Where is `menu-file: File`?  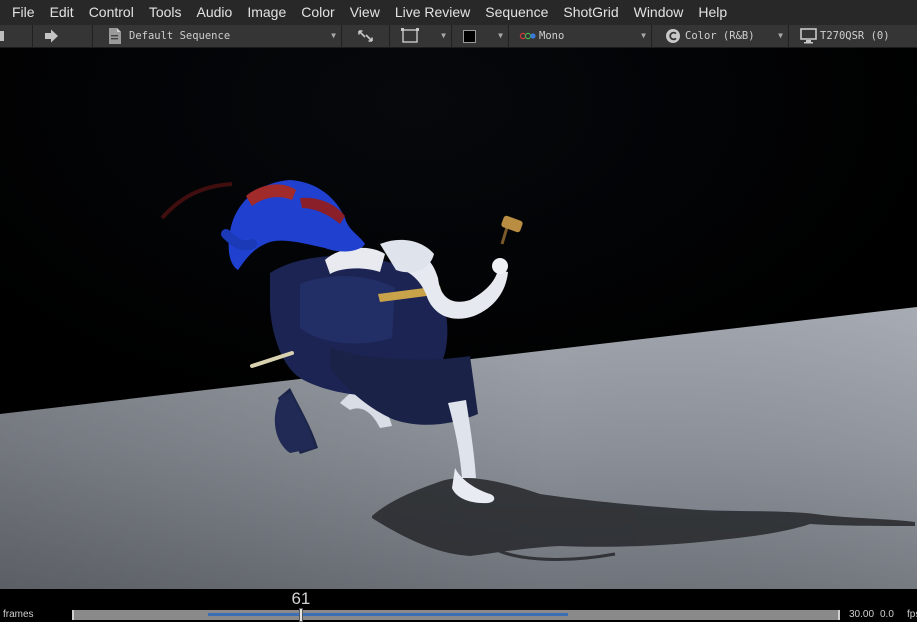
menu-file: File is located at coordinates (21, 12).